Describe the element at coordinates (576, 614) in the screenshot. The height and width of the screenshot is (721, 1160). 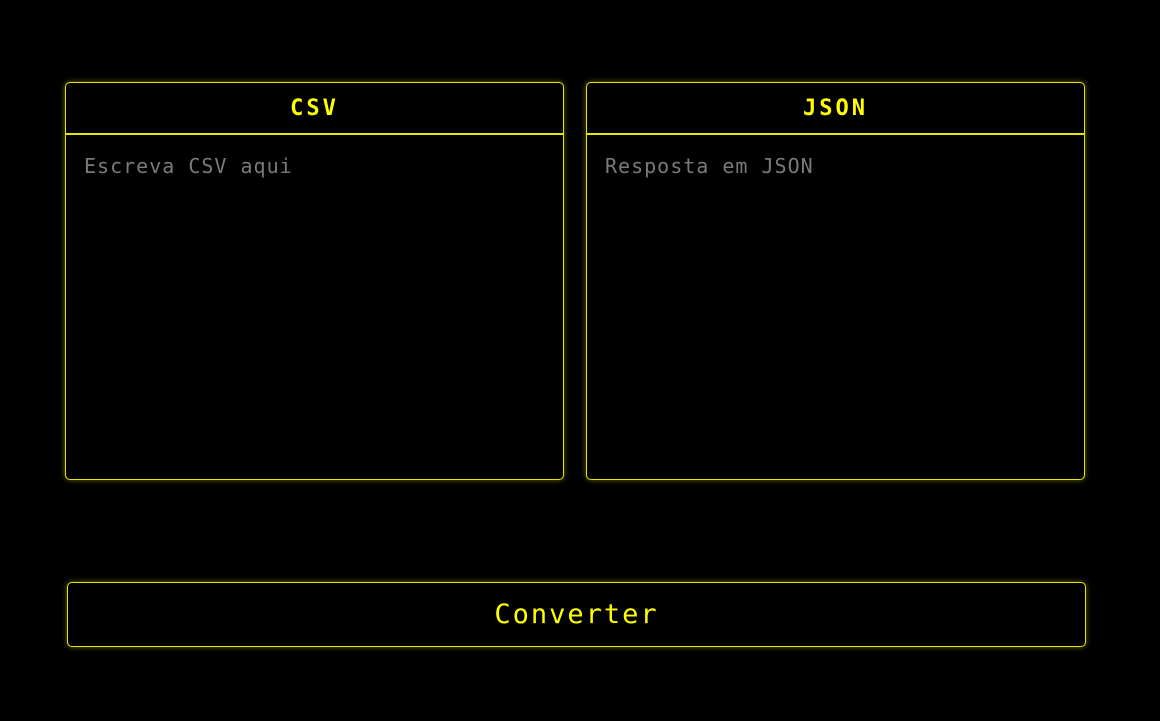
I see `convert-button: Converter` at that location.